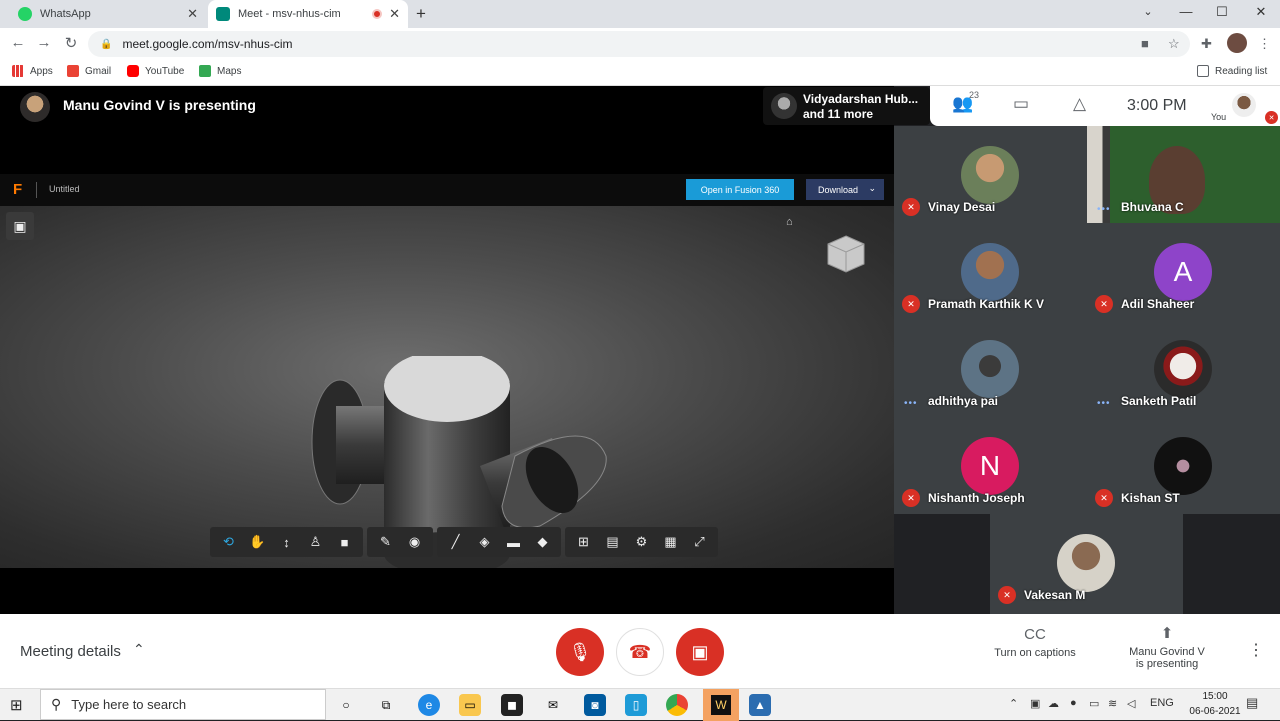 This screenshot has width=1280, height=721. Describe the element at coordinates (484, 542) in the screenshot. I see `section-icon: ◈` at that location.